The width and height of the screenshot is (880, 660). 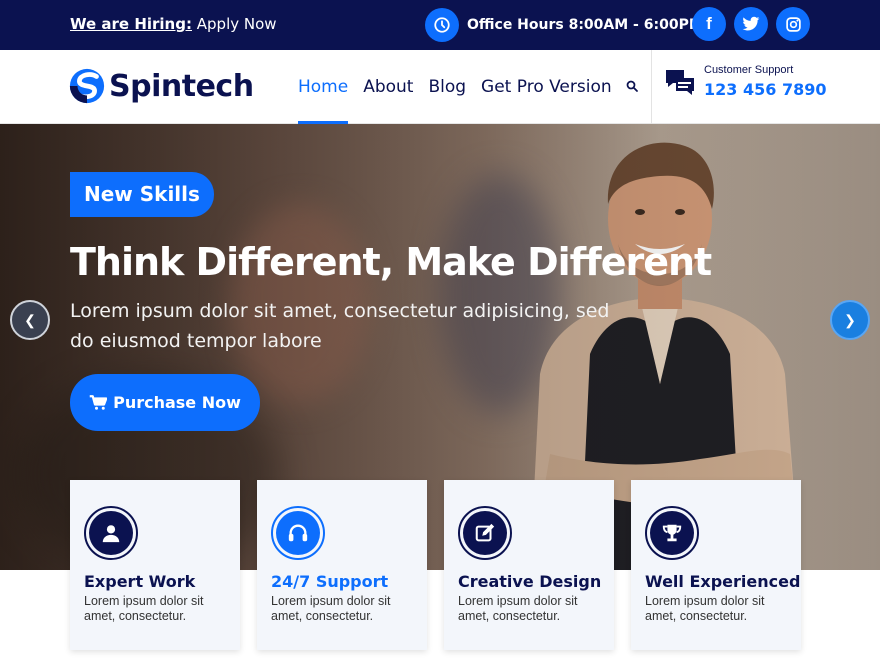 I want to click on twitter-icon, so click(x=751, y=24).